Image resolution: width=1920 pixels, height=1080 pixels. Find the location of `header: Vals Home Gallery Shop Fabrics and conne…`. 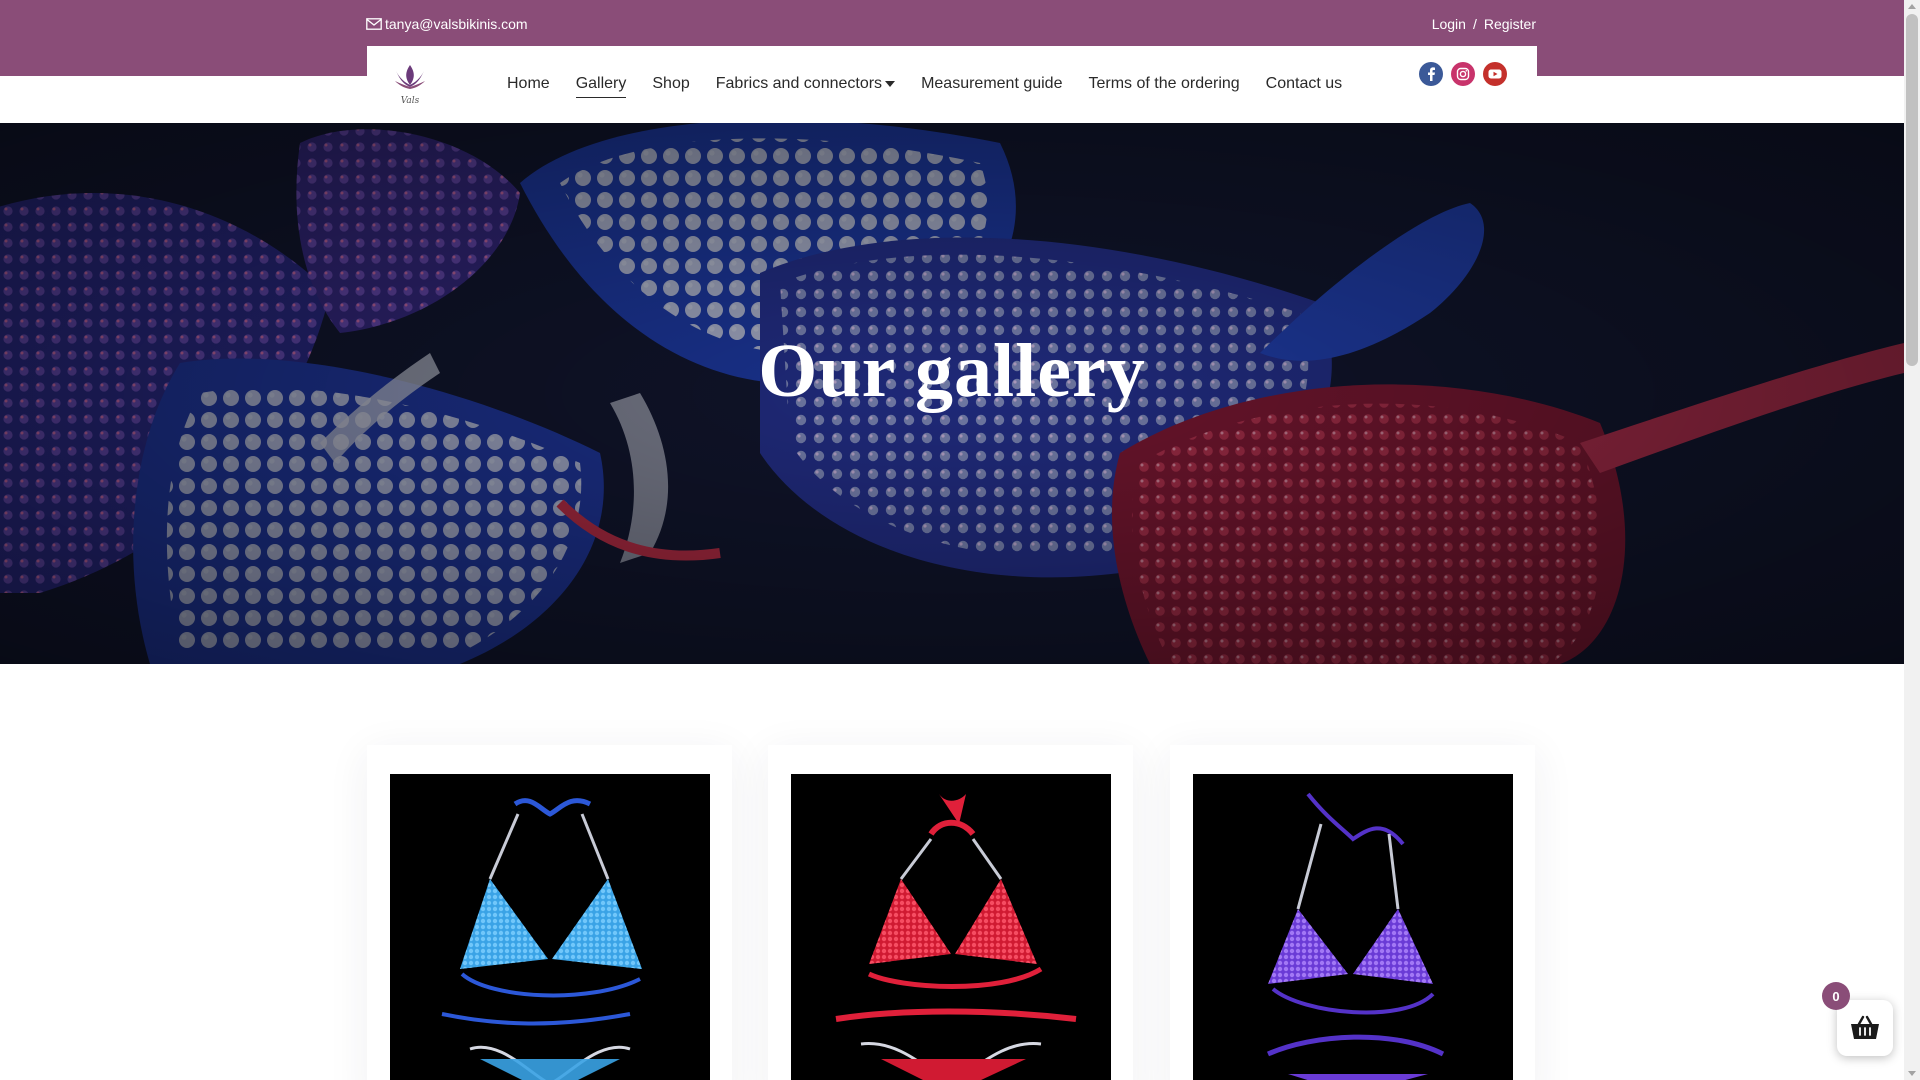

header: Vals Home Gallery Shop Fabrics and conne… is located at coordinates (952, 84).